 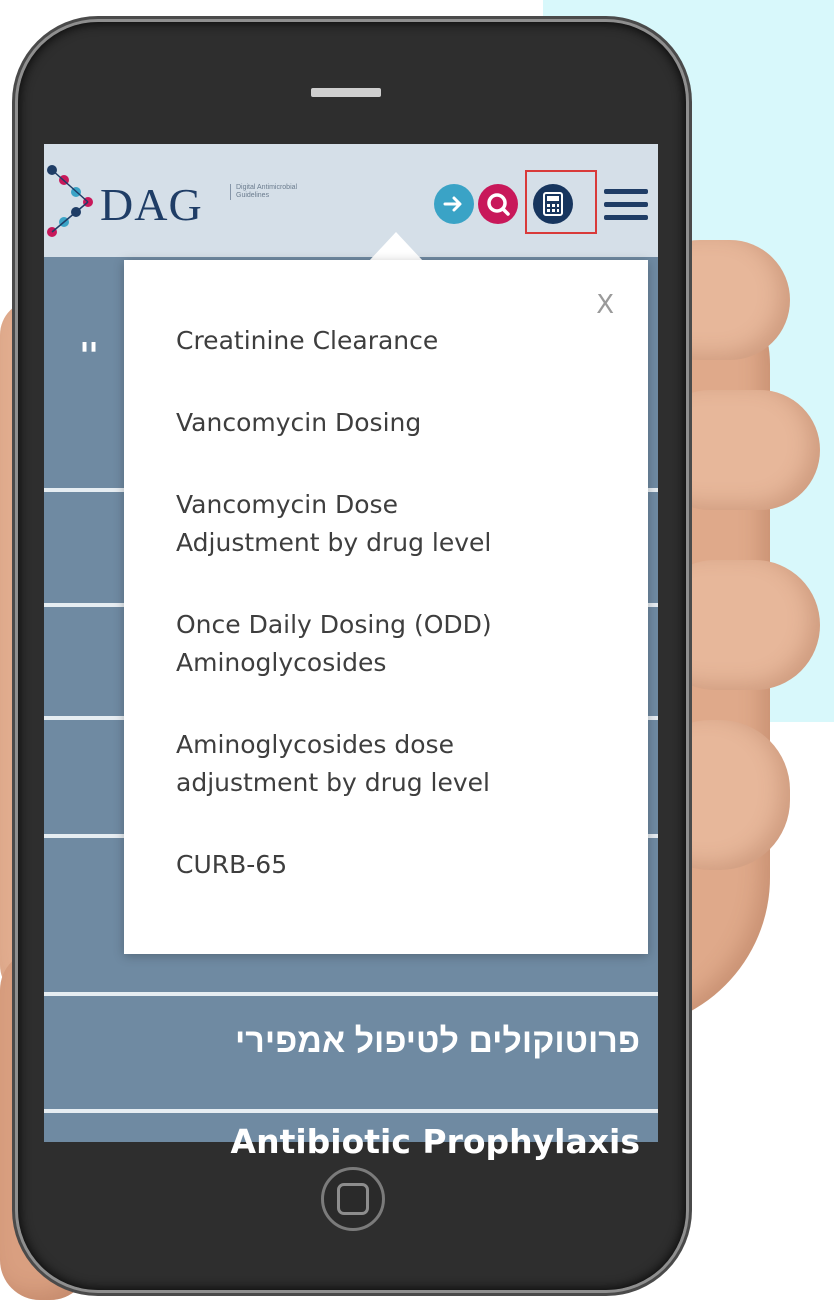 I want to click on home-button-icon, so click(x=353, y=1199).